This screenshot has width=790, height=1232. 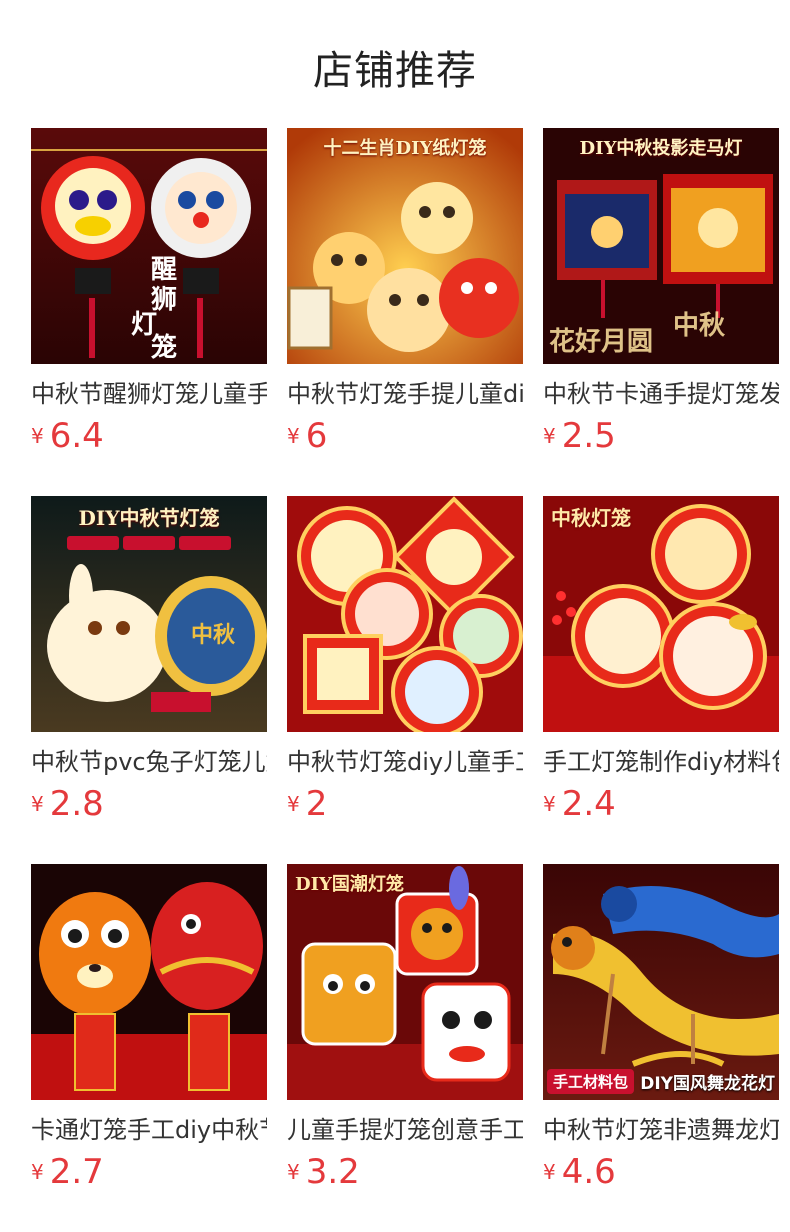 I want to click on product-image: 醒 狮 灯 笼, so click(x=149, y=246).